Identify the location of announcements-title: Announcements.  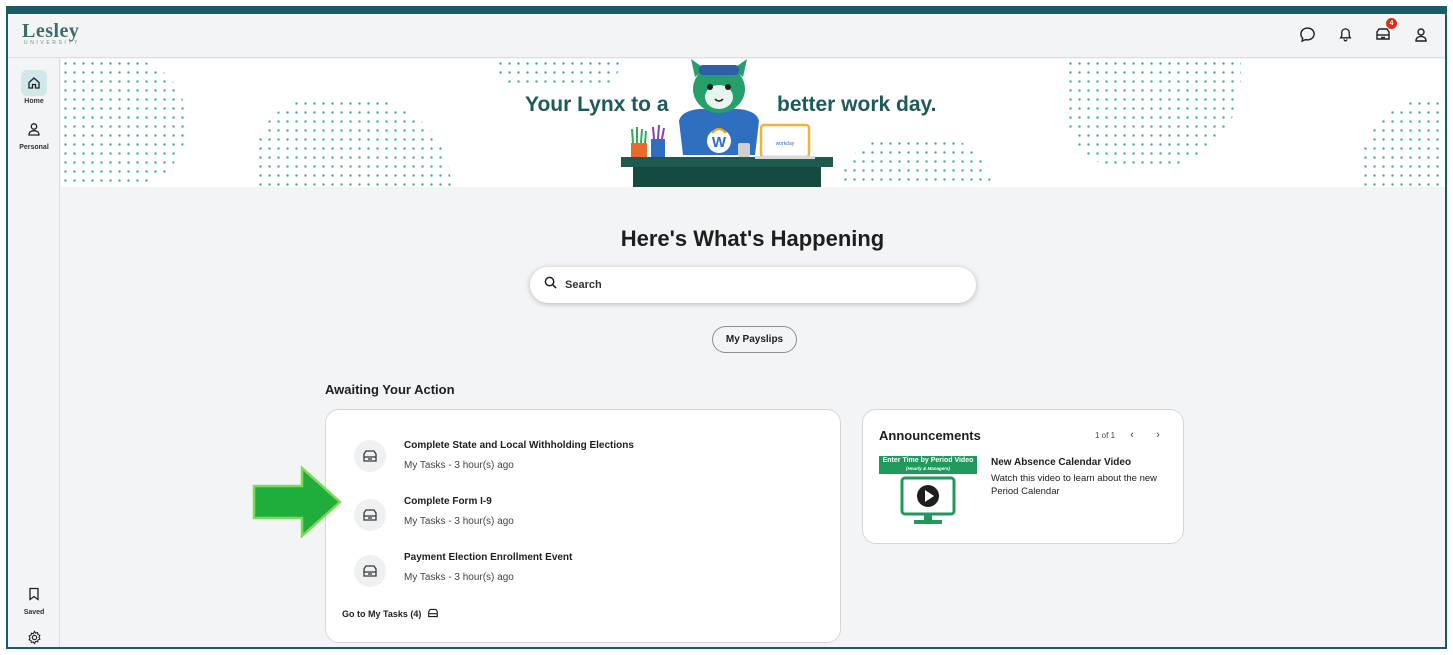
(930, 435).